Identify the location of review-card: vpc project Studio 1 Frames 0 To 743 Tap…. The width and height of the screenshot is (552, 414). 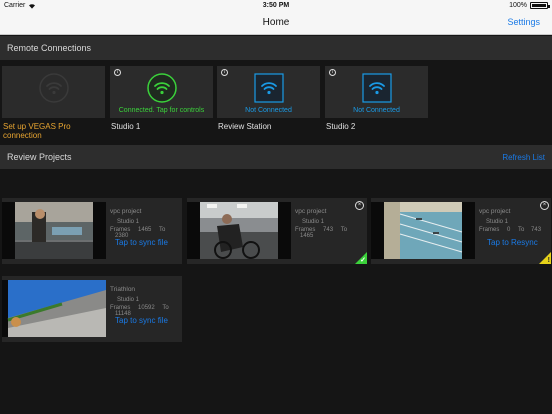
(461, 231).